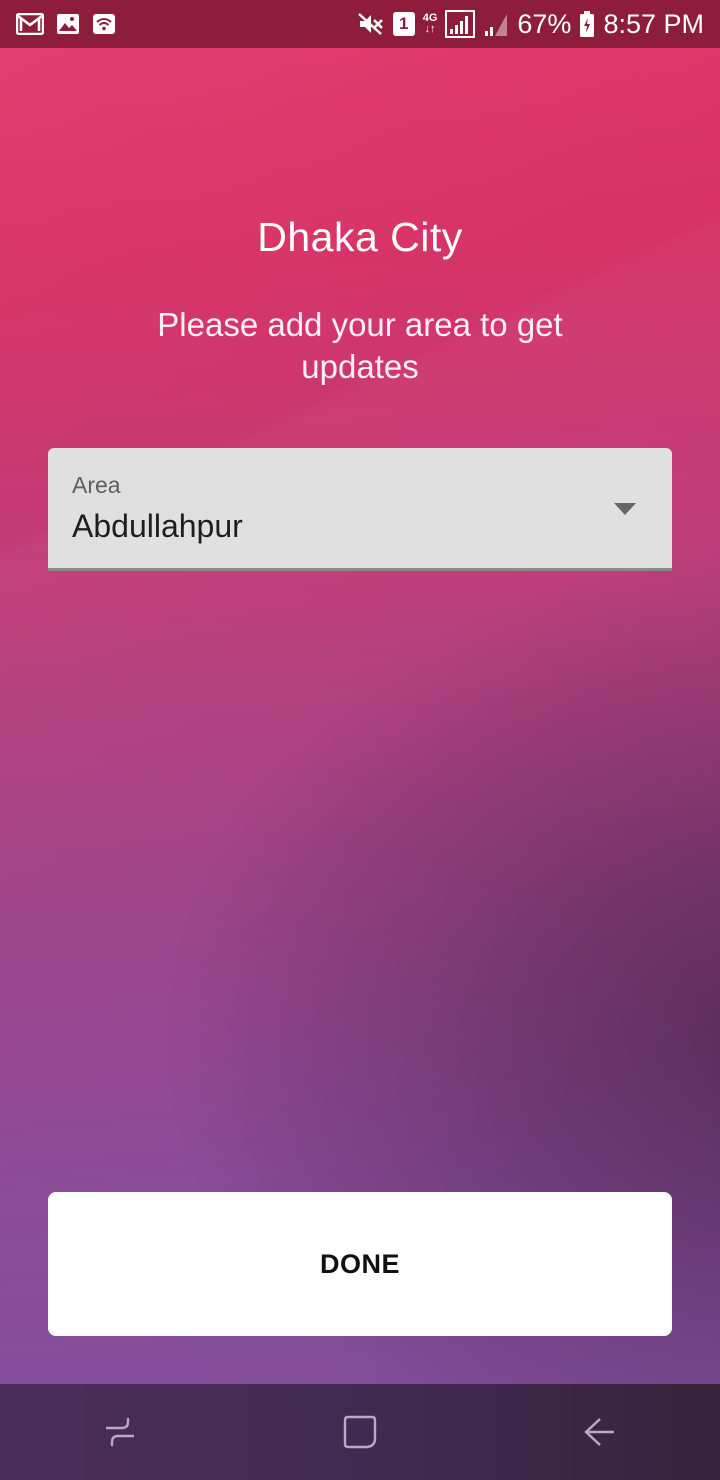 This screenshot has width=720, height=1480. I want to click on home-button, so click(360, 1432).